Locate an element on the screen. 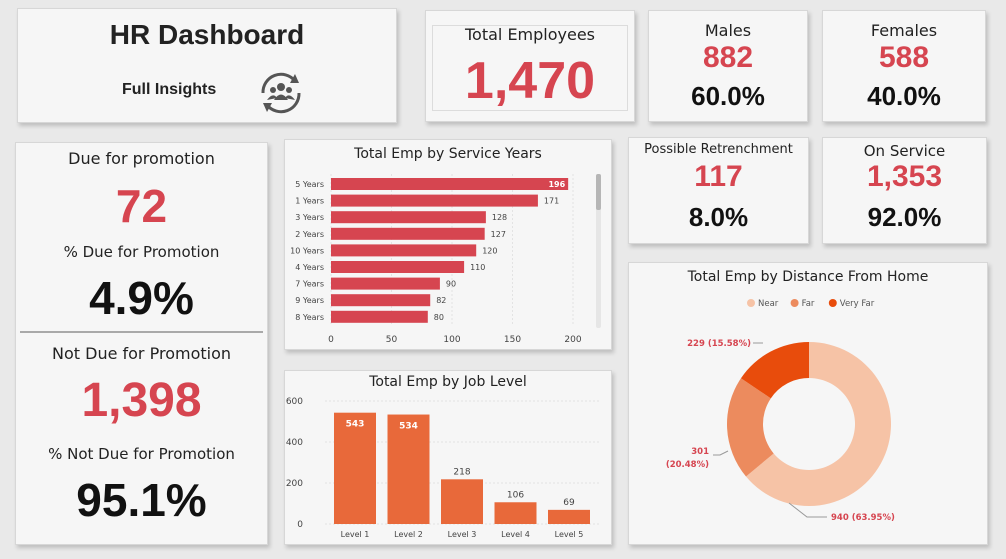  not-due-promotion-pct-label: % Not Due for Promotion is located at coordinates (141, 454).